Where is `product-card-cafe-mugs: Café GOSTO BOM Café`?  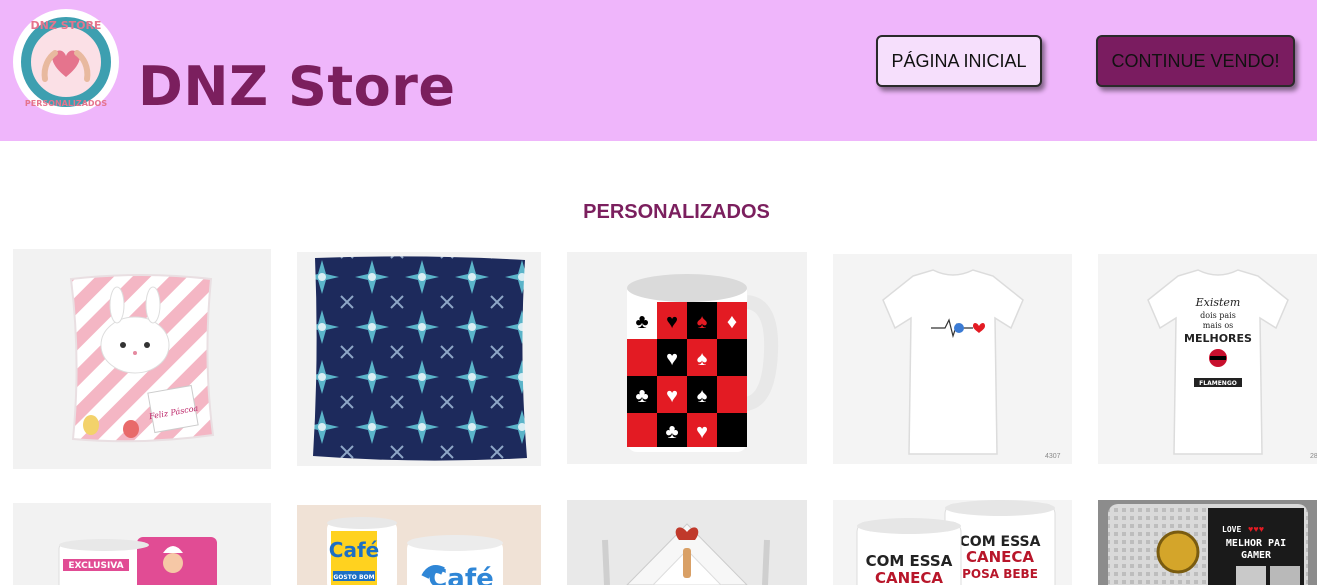
product-card-cafe-mugs: Café GOSTO BOM Café is located at coordinates (419, 545).